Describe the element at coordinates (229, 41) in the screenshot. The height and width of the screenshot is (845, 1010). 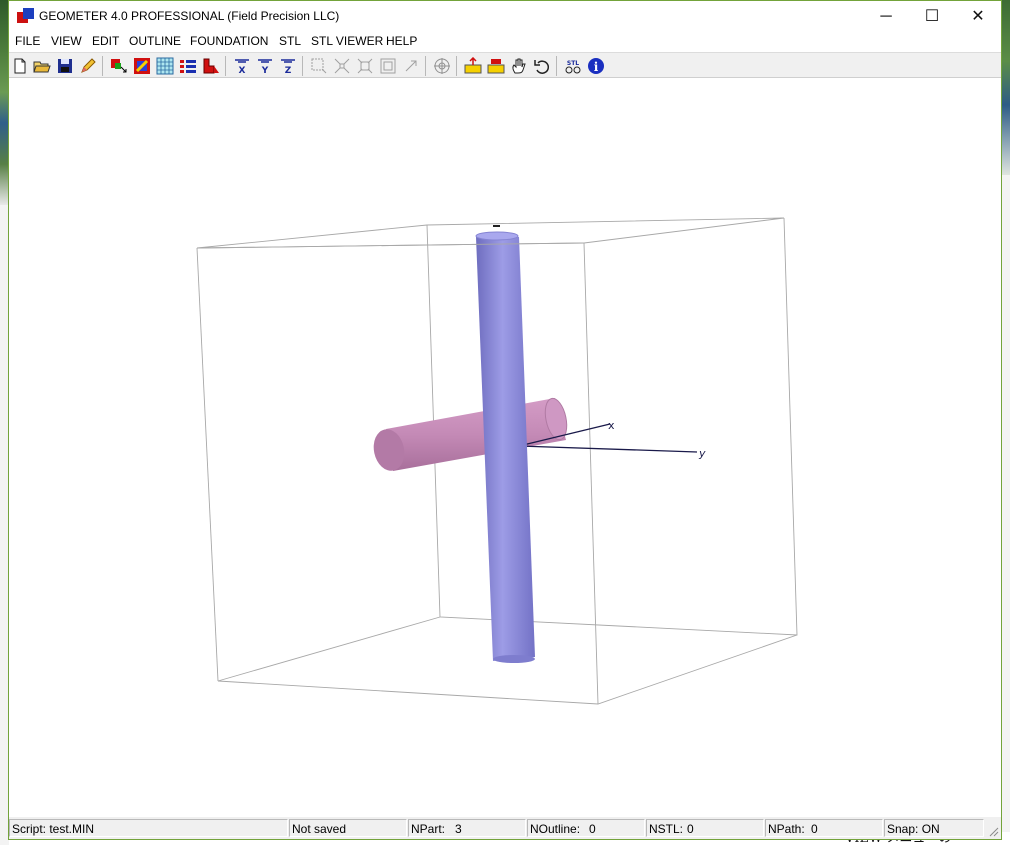
I see `menu-foundation: FOUNDATION` at that location.